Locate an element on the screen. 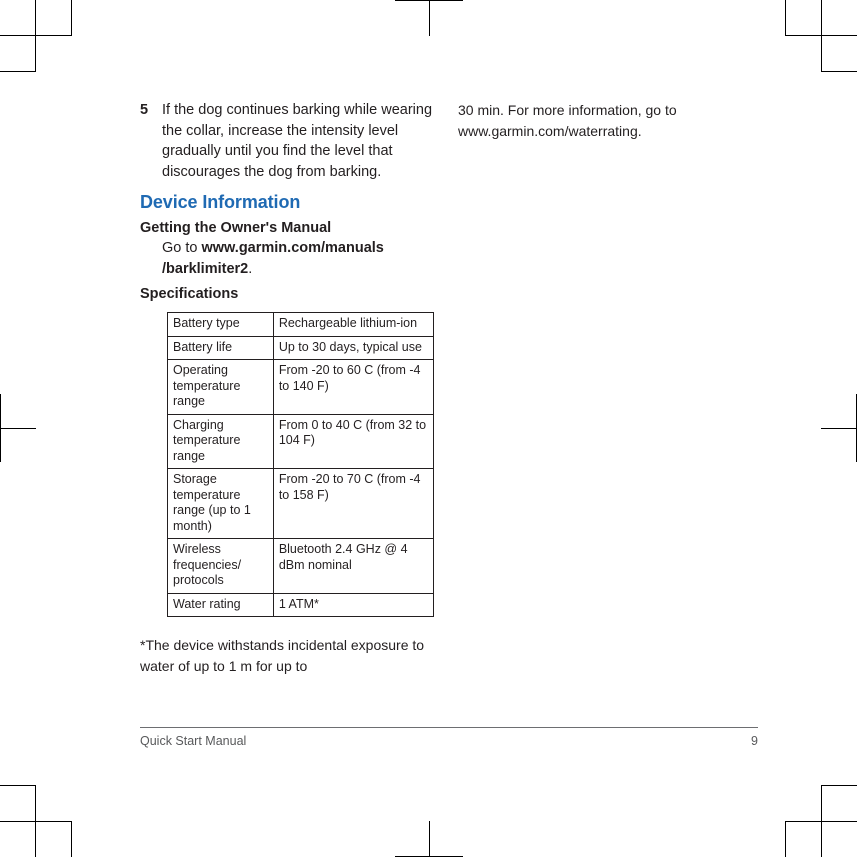  subsection-heading-owners-manual: Getting the Owner's Manual is located at coordinates (236, 228).